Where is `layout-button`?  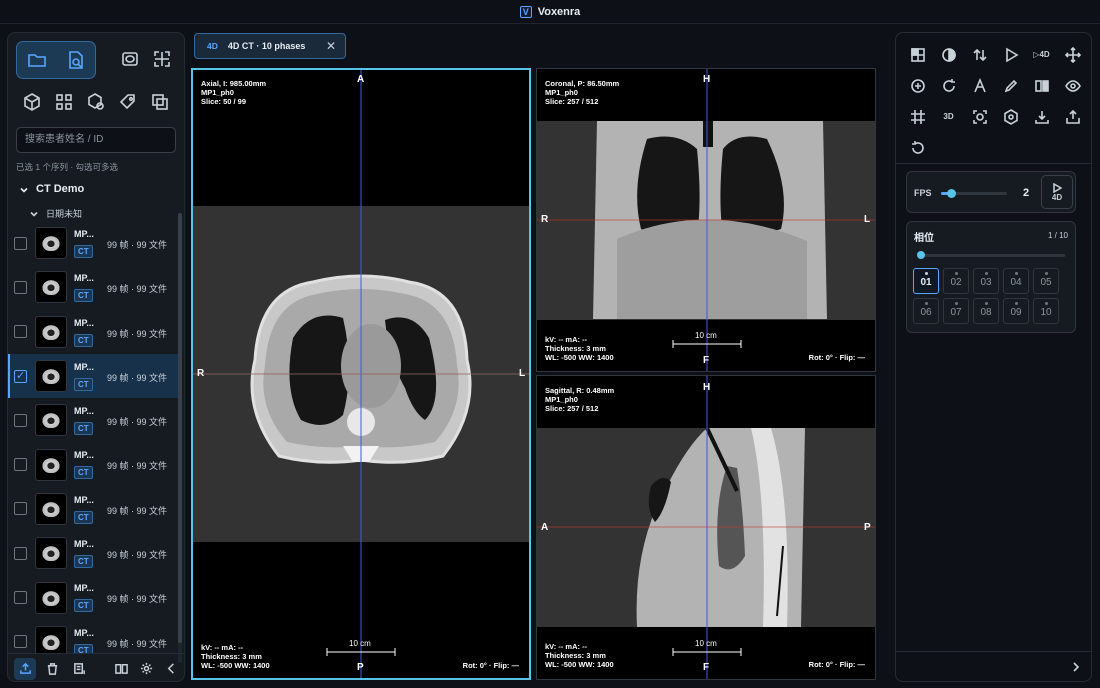
layout-button is located at coordinates (917, 54).